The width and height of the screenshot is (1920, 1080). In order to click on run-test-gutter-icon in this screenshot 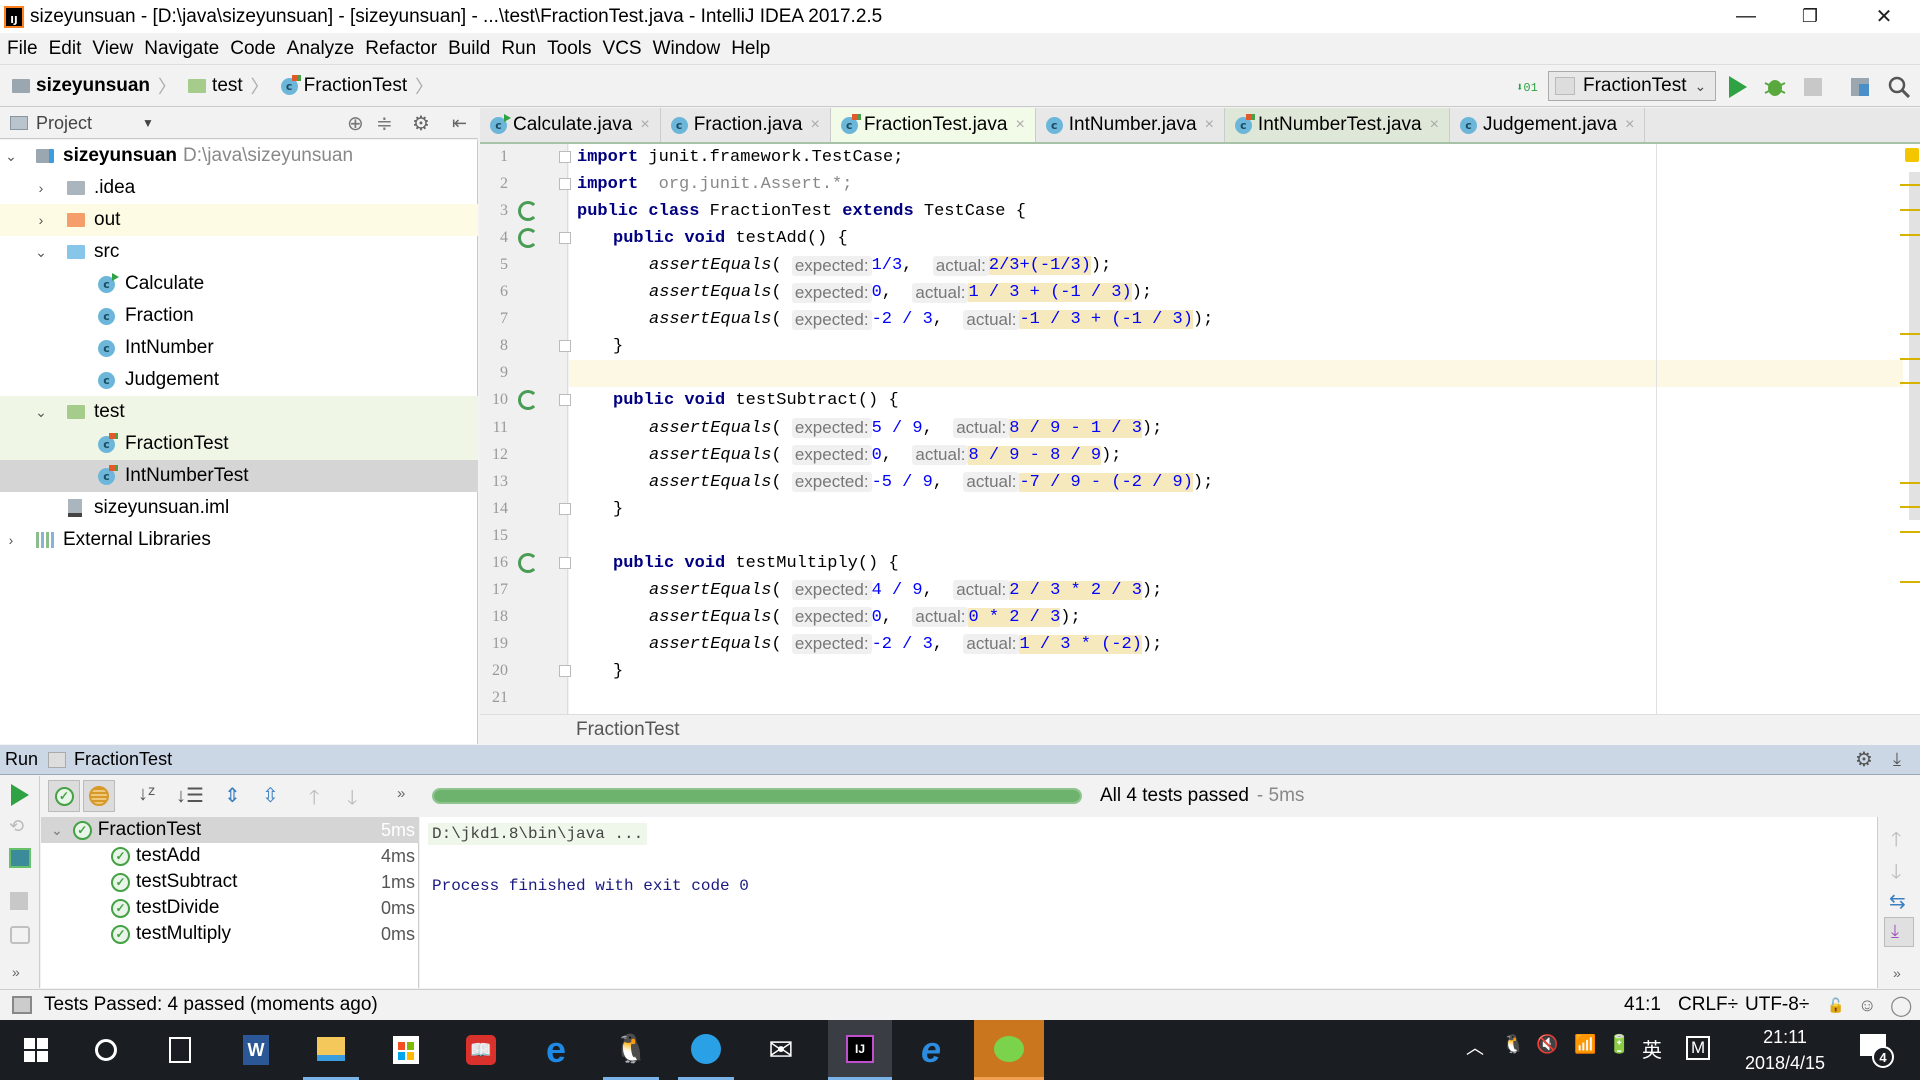, I will do `click(528, 238)`.